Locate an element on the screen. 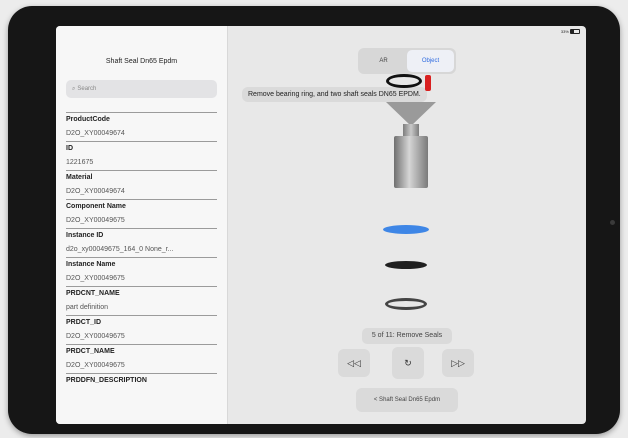 This screenshot has height=438, width=628. rewind-icon: ◁◁ is located at coordinates (354, 363).